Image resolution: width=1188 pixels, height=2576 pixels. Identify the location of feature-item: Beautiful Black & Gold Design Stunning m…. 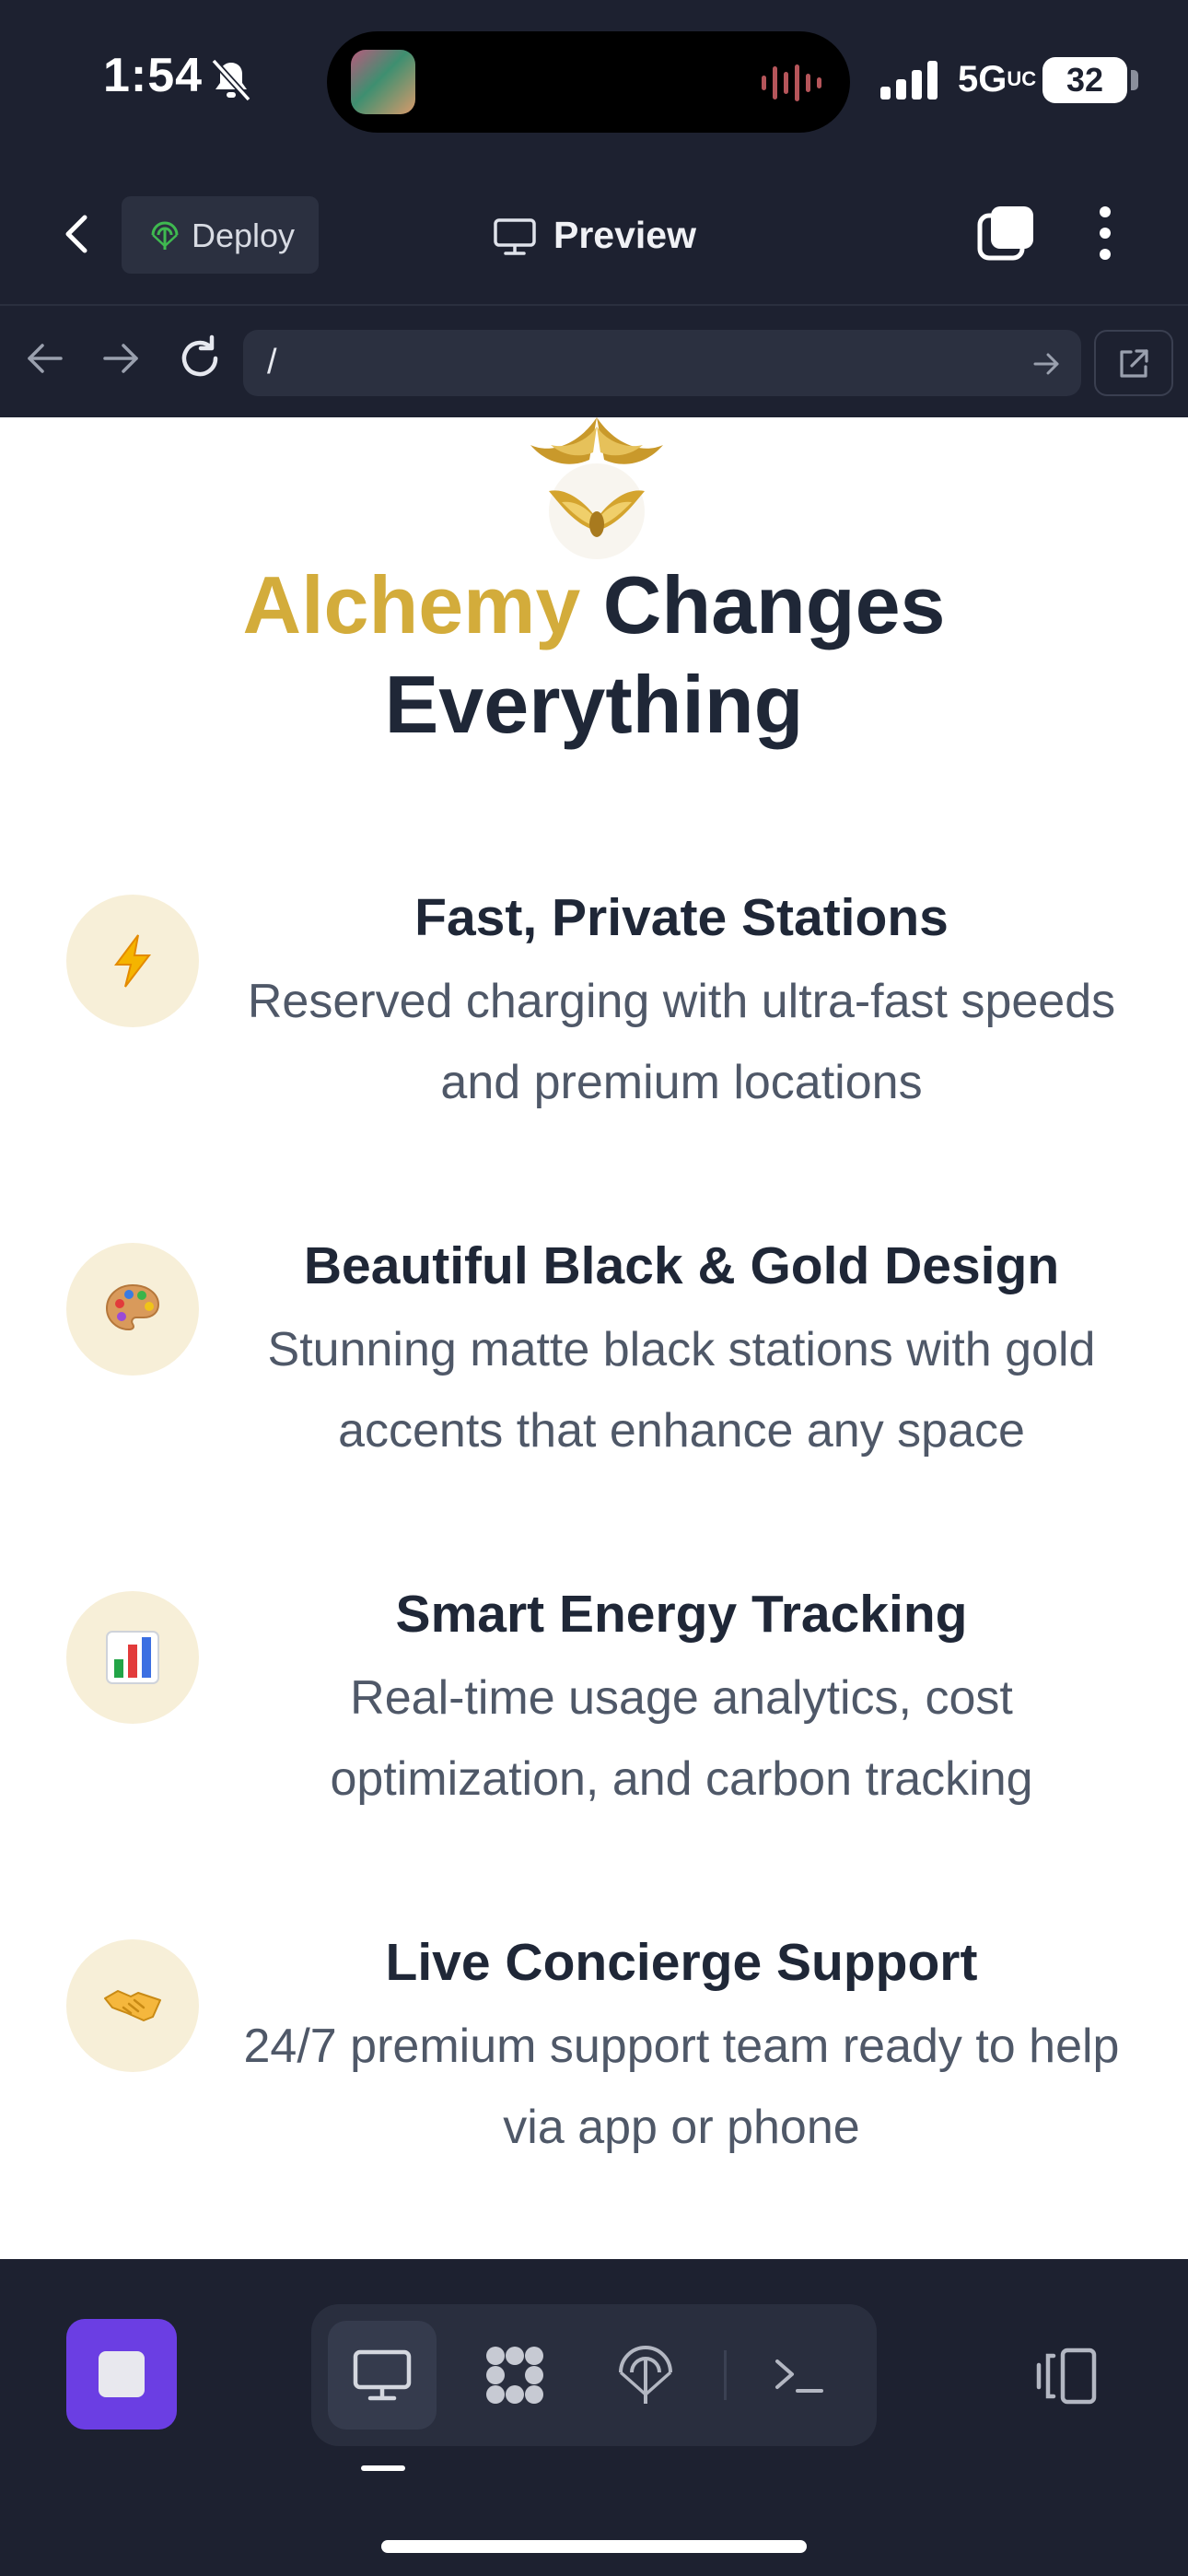
(594, 1381).